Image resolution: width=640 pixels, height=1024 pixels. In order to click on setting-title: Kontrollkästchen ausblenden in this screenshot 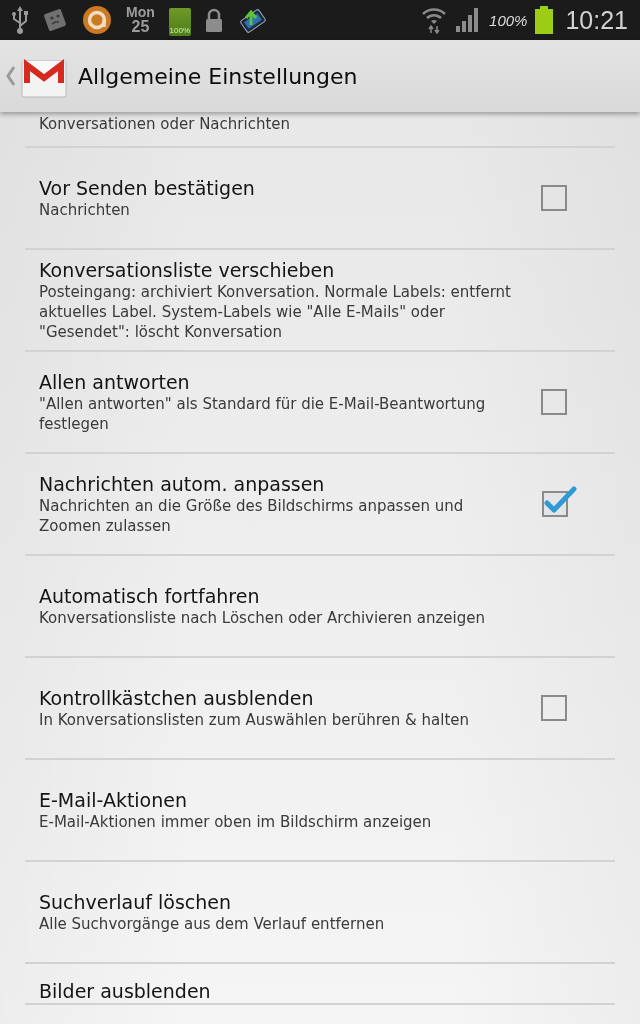, I will do `click(177, 698)`.